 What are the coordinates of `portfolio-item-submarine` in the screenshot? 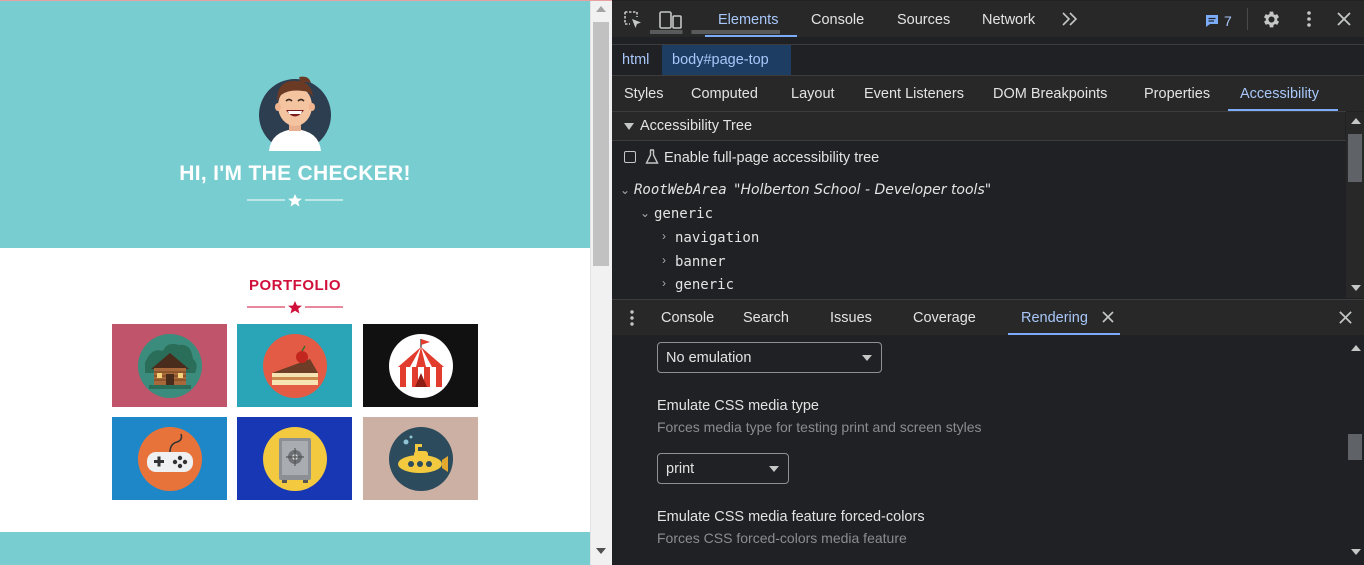 It's located at (420, 458).